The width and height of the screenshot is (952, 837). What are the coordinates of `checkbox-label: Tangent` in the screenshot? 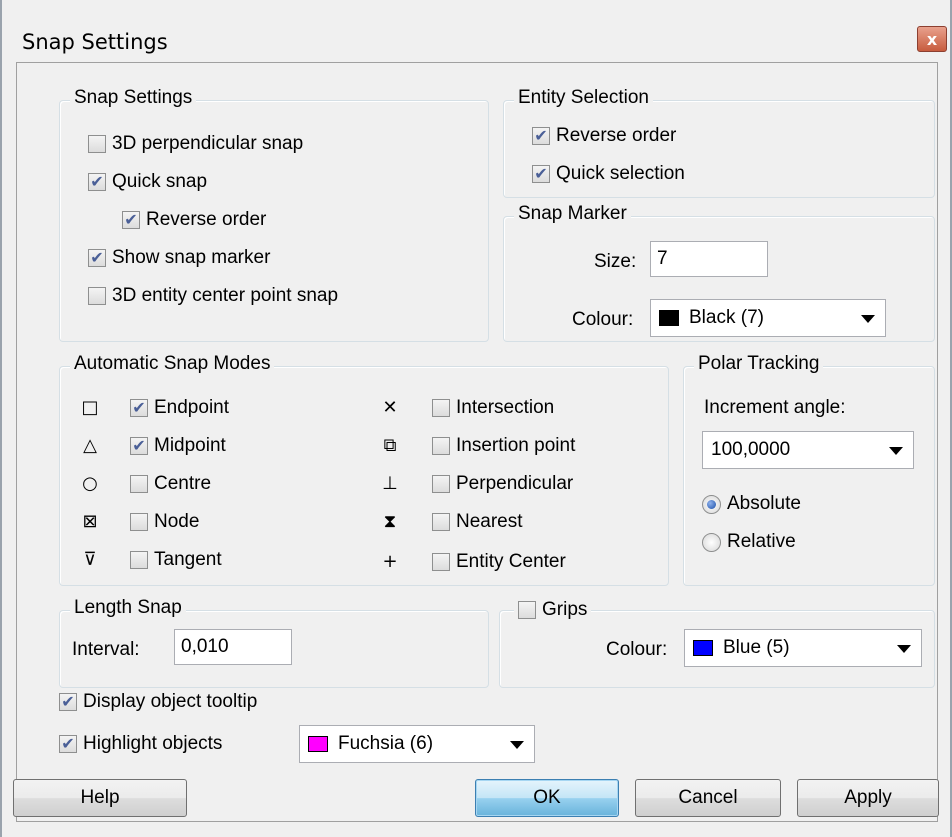 It's located at (188, 559).